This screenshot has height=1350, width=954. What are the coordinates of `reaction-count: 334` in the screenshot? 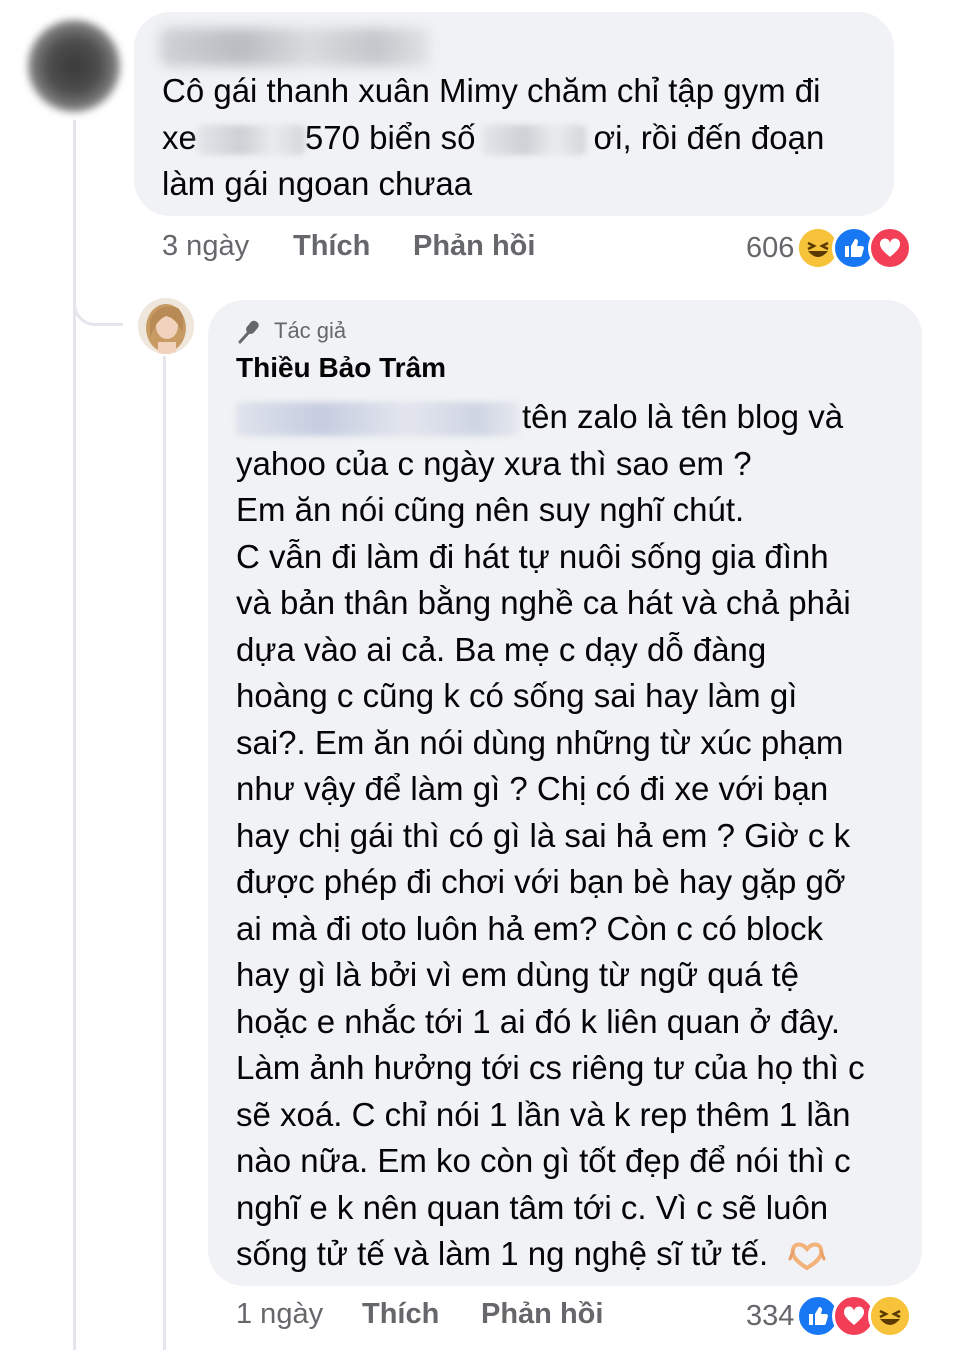 It's located at (770, 1315).